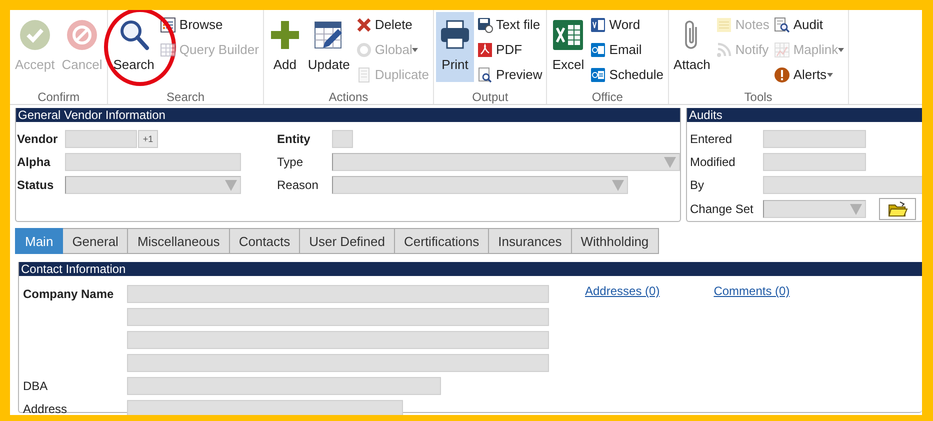 The width and height of the screenshot is (933, 421). I want to click on group-label: Confirm, so click(58, 97).